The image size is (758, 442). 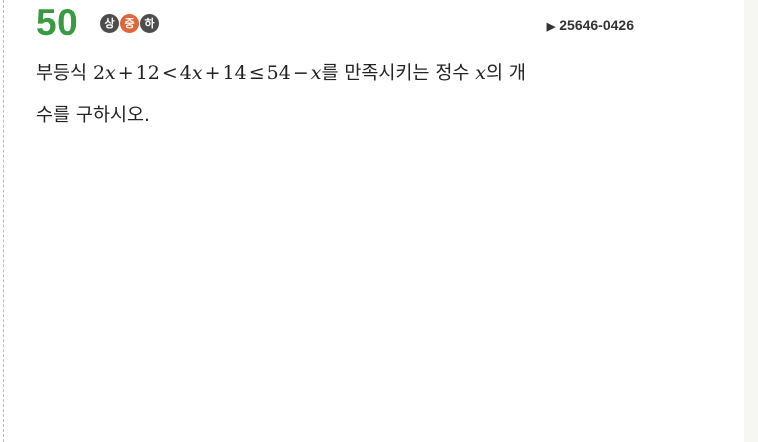 What do you see at coordinates (64, 73) in the screenshot?
I see `question-lead: 부등식` at bounding box center [64, 73].